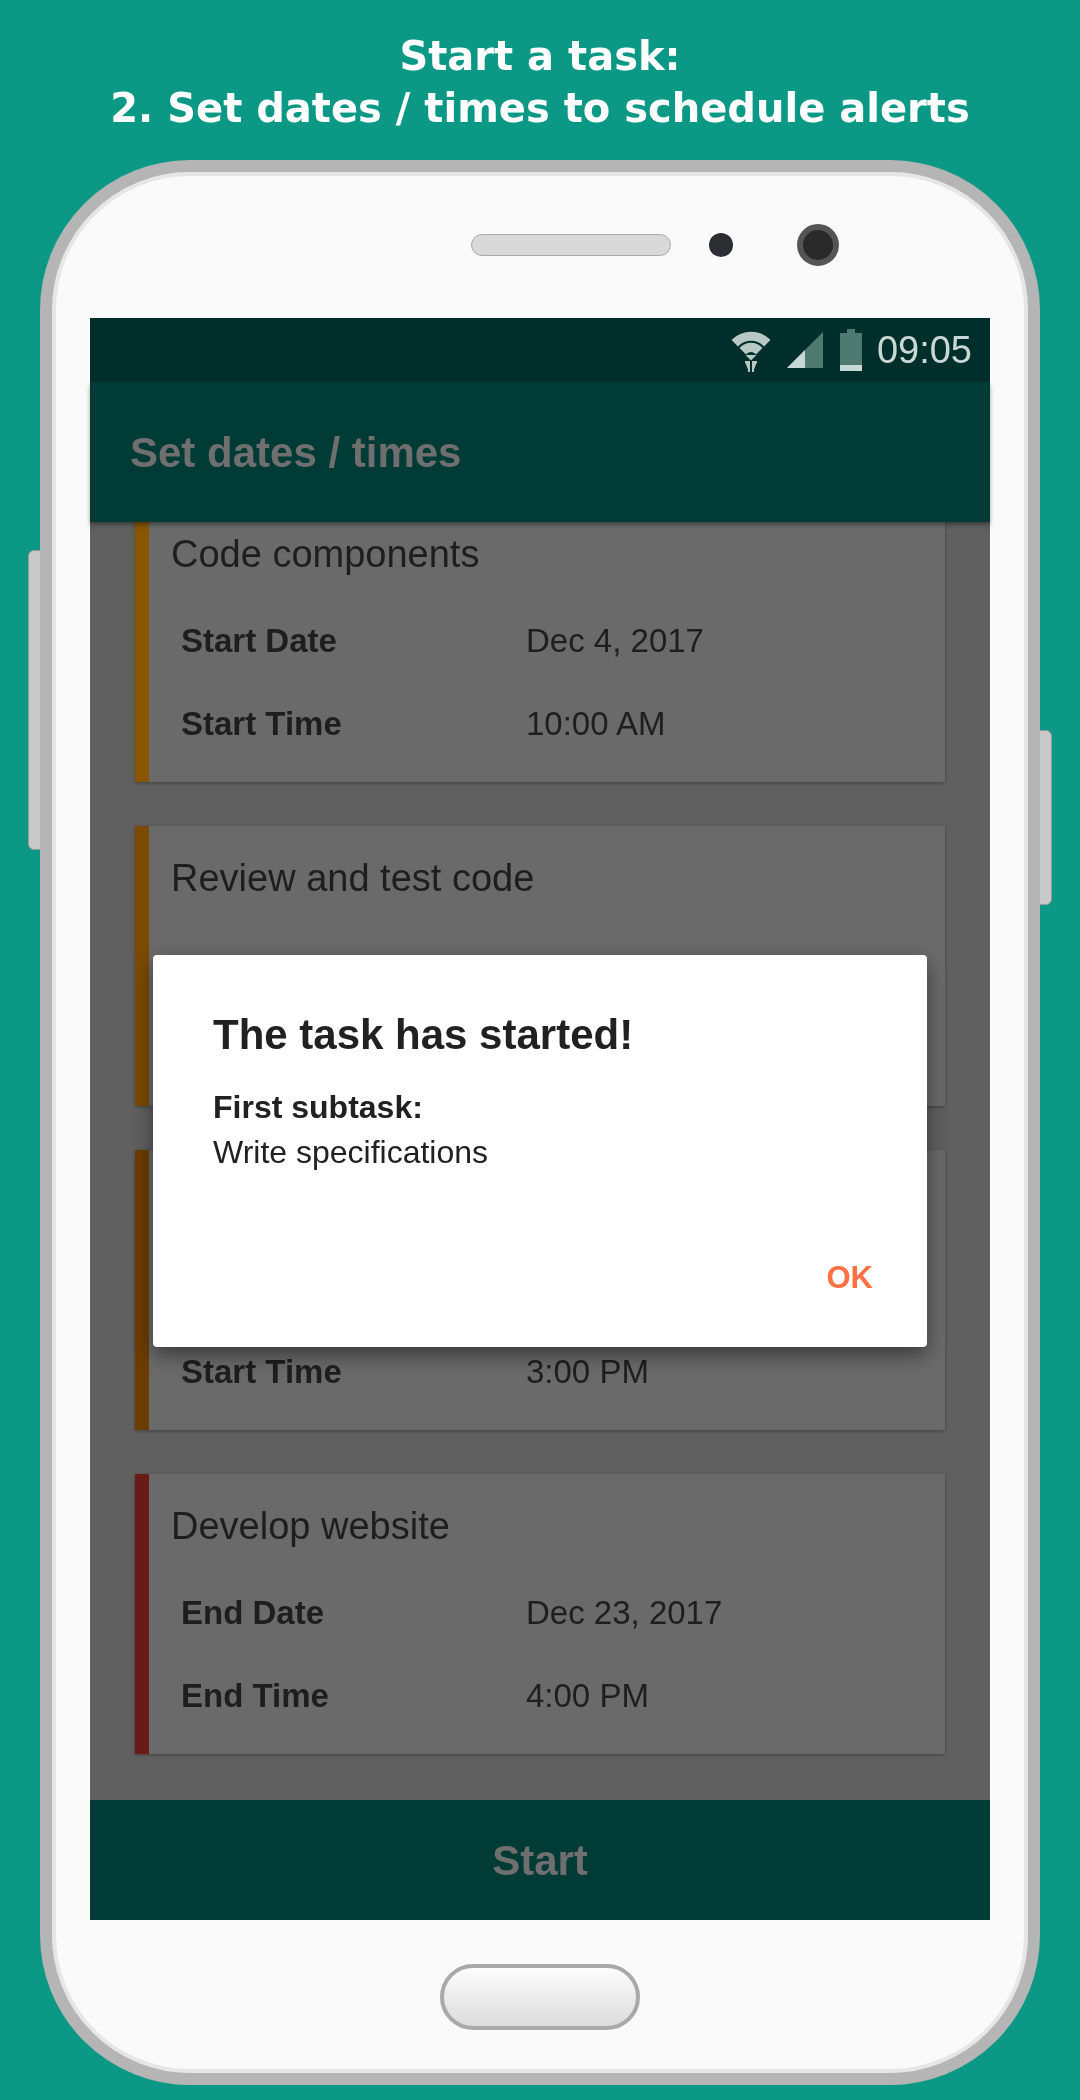  I want to click on clock-text: 09:05, so click(924, 350).